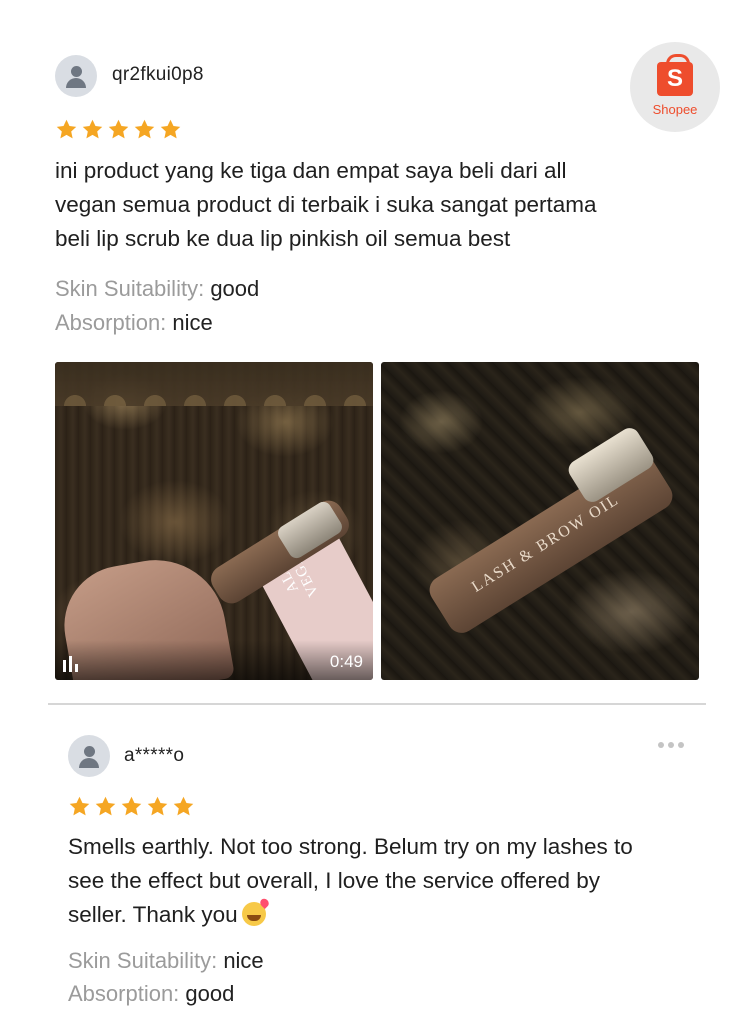  Describe the element at coordinates (671, 745) in the screenshot. I see `more-options-icon` at that location.